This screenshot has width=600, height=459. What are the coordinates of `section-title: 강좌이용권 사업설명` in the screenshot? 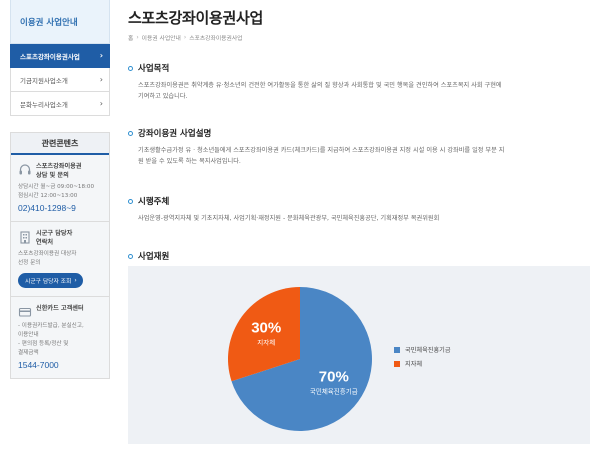 It's located at (175, 134).